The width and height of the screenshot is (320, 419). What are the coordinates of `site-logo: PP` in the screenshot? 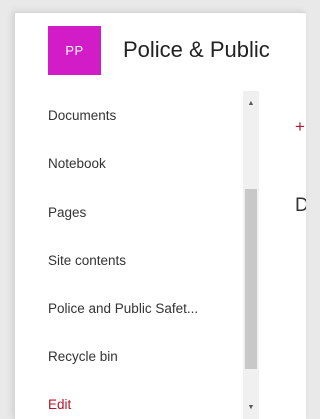 It's located at (74, 50).